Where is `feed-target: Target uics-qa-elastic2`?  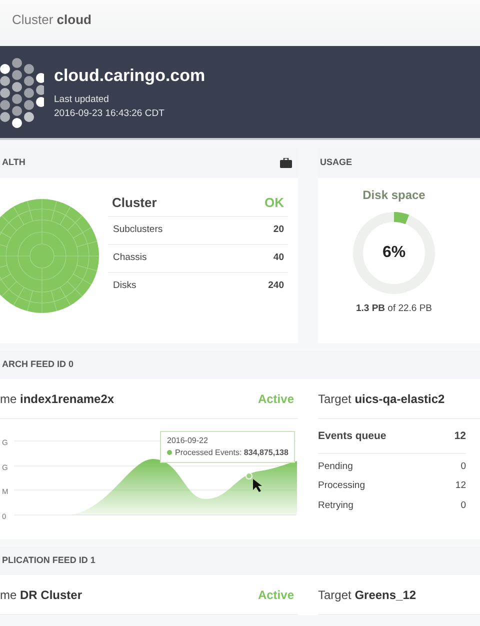 feed-target: Target uics-qa-elastic2 is located at coordinates (381, 399).